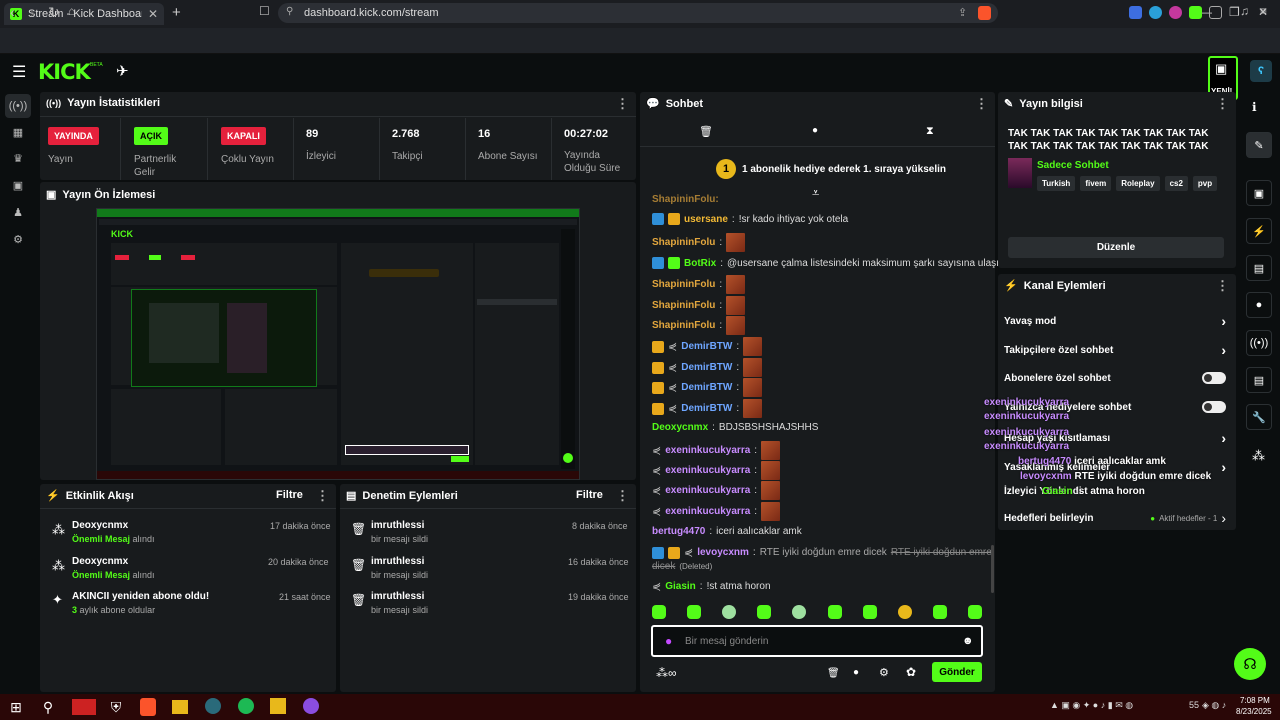 The height and width of the screenshot is (720, 1280). Describe the element at coordinates (1259, 417) in the screenshot. I see `wrench-icon: 🔧` at that location.